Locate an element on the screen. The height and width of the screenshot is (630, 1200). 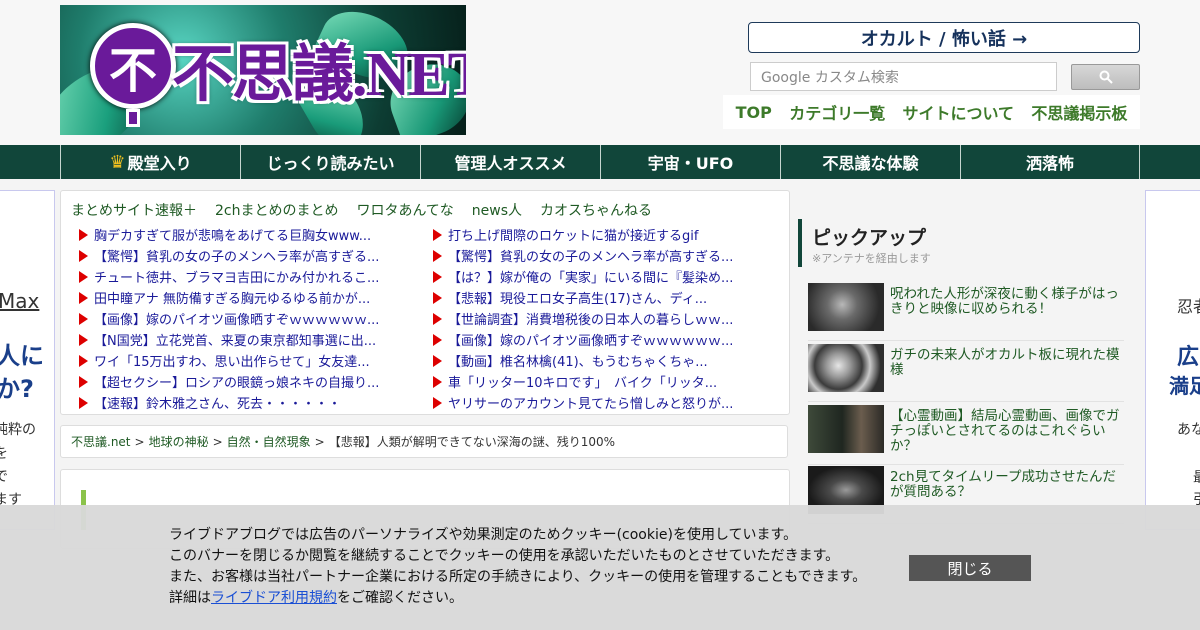
antenna-site-link: news人 is located at coordinates (497, 210).